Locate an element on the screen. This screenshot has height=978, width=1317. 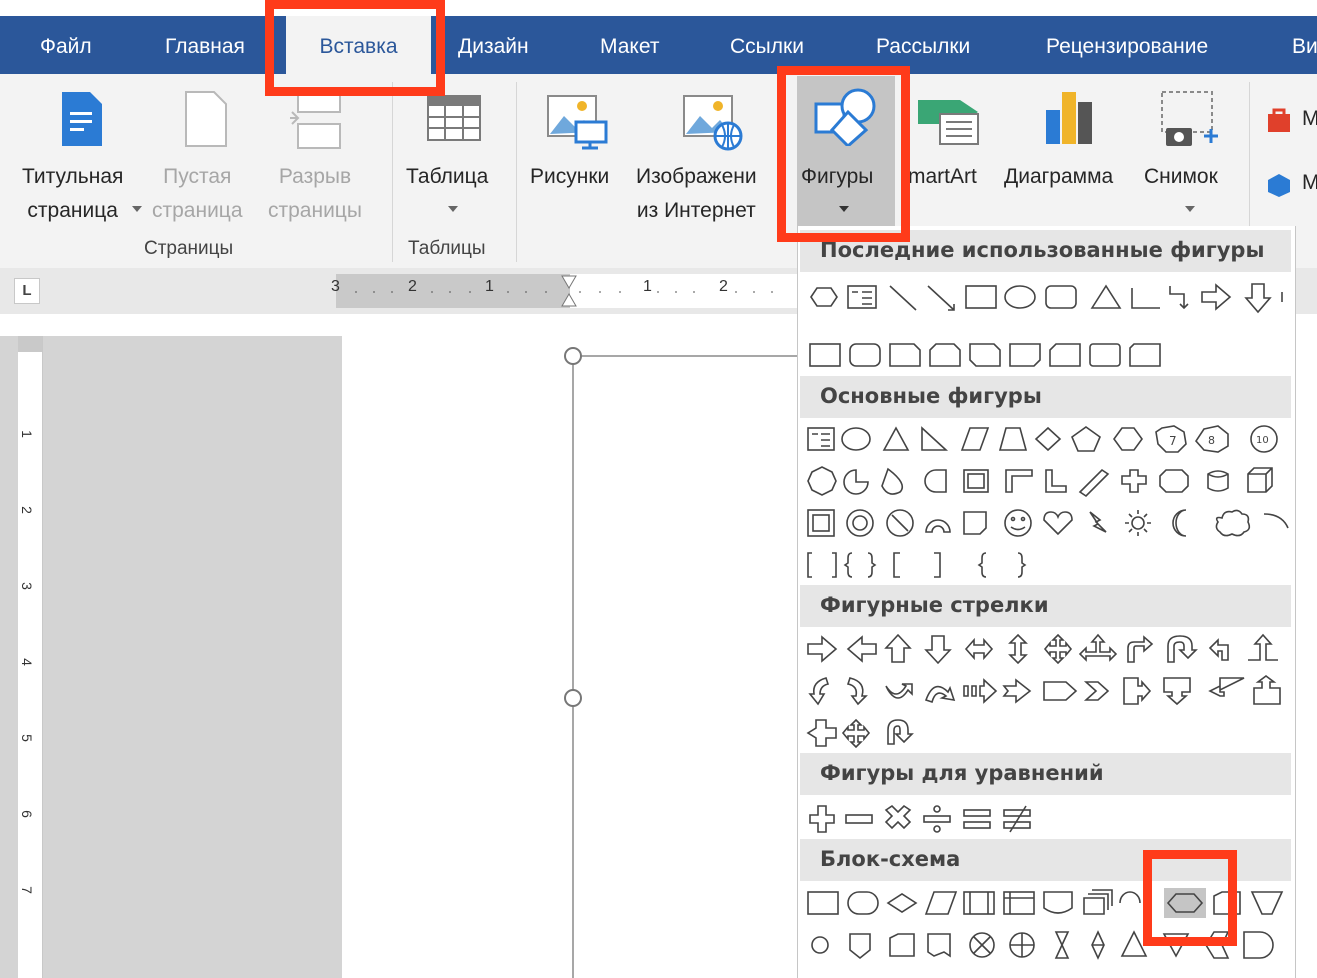
addins-label: М is located at coordinates (1309, 183).